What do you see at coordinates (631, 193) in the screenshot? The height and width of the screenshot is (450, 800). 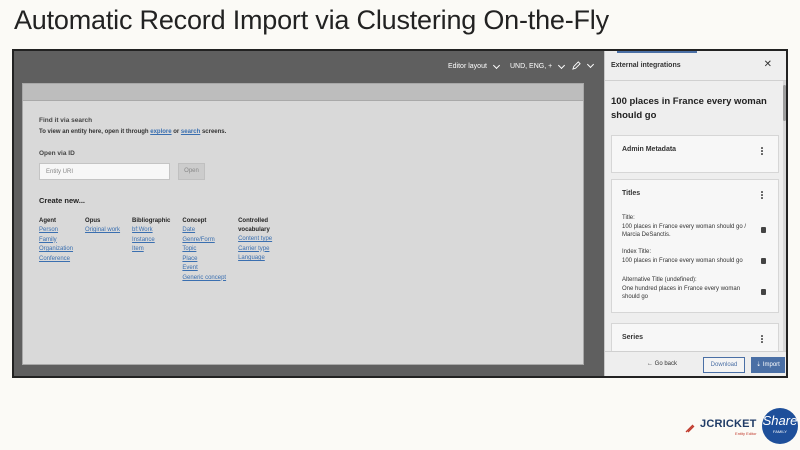 I see `card-title: Titles` at bounding box center [631, 193].